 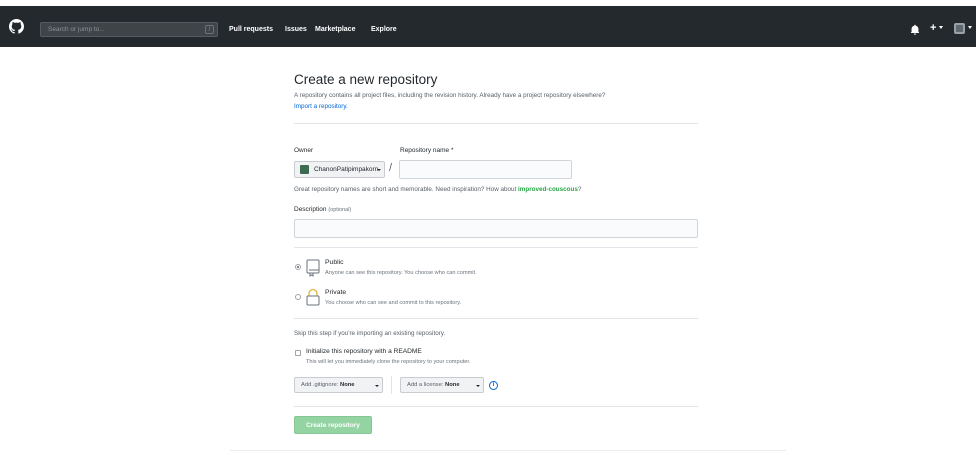 I want to click on license-value: None, so click(x=452, y=385).